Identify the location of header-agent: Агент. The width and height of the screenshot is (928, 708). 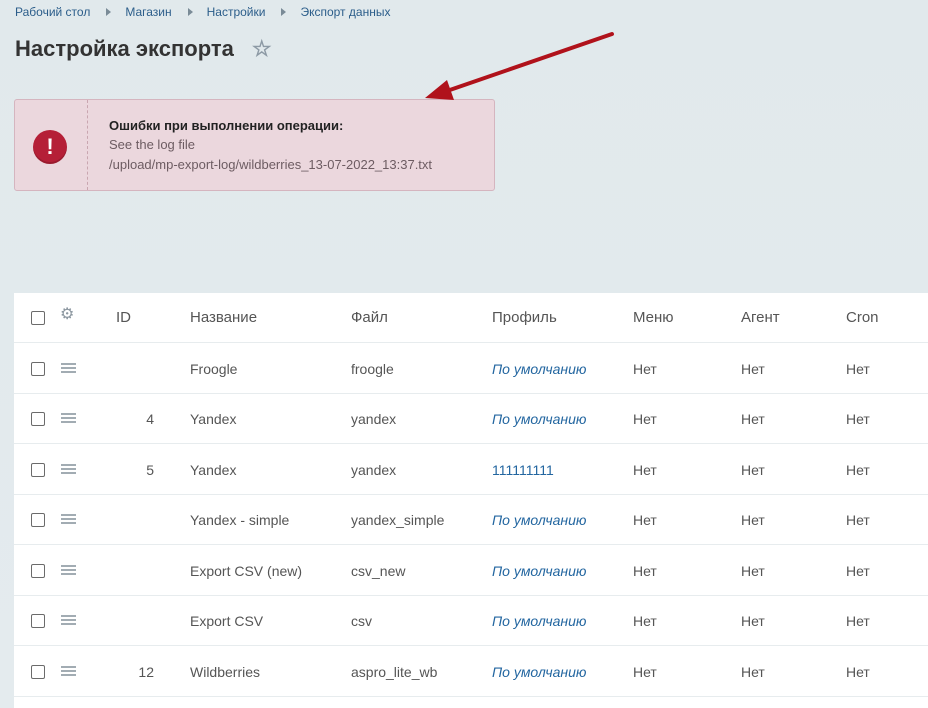
(760, 318).